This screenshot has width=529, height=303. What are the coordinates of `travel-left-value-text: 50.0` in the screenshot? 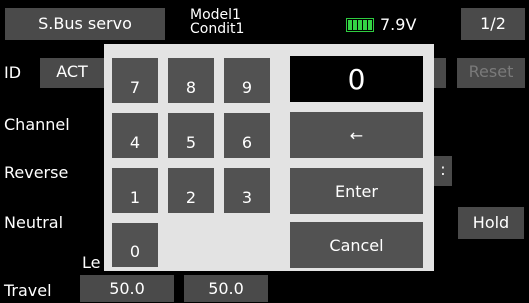 It's located at (127, 288).